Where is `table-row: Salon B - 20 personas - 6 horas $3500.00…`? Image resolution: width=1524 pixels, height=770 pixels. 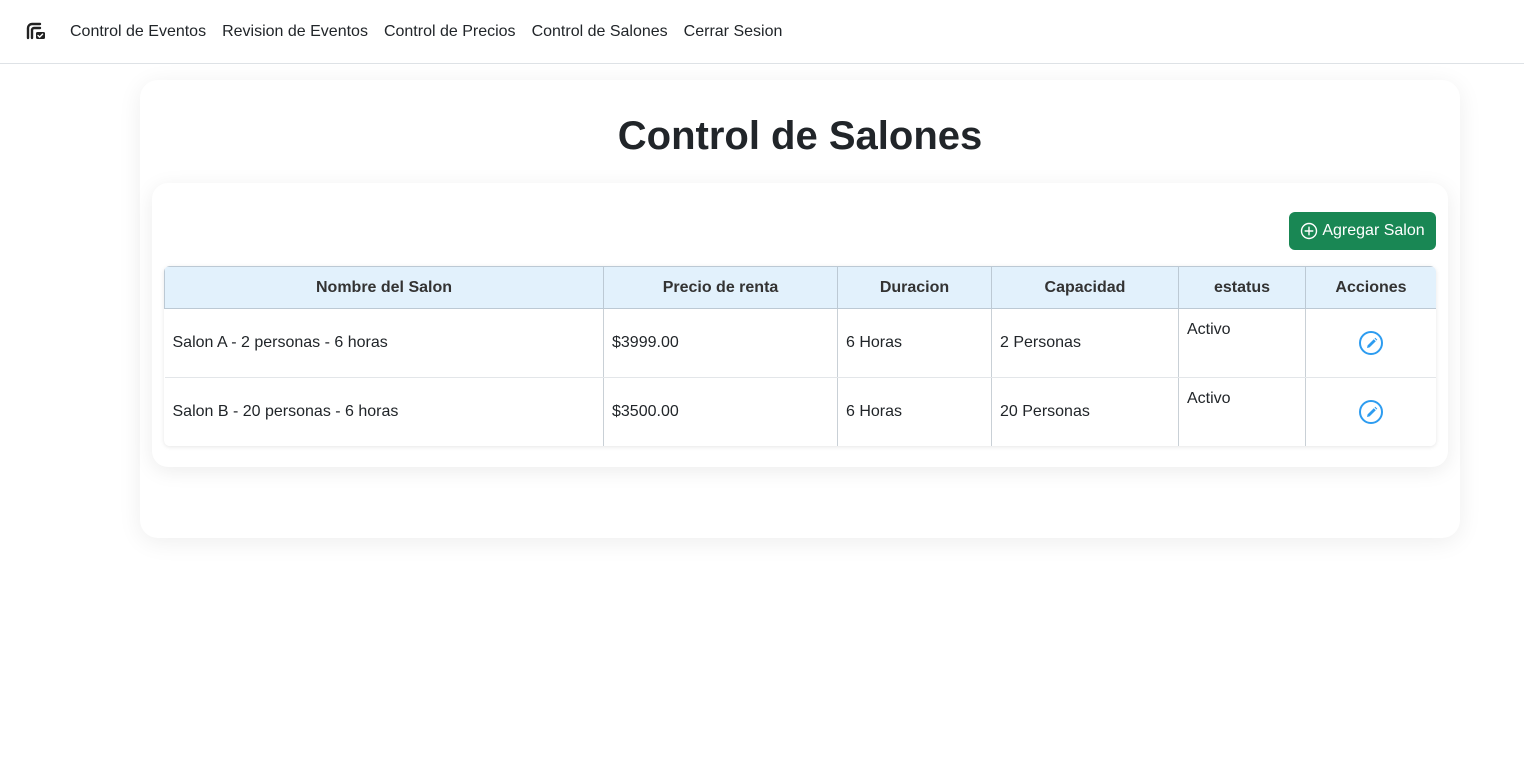 table-row: Salon B - 20 personas - 6 horas $3500.00… is located at coordinates (800, 411).